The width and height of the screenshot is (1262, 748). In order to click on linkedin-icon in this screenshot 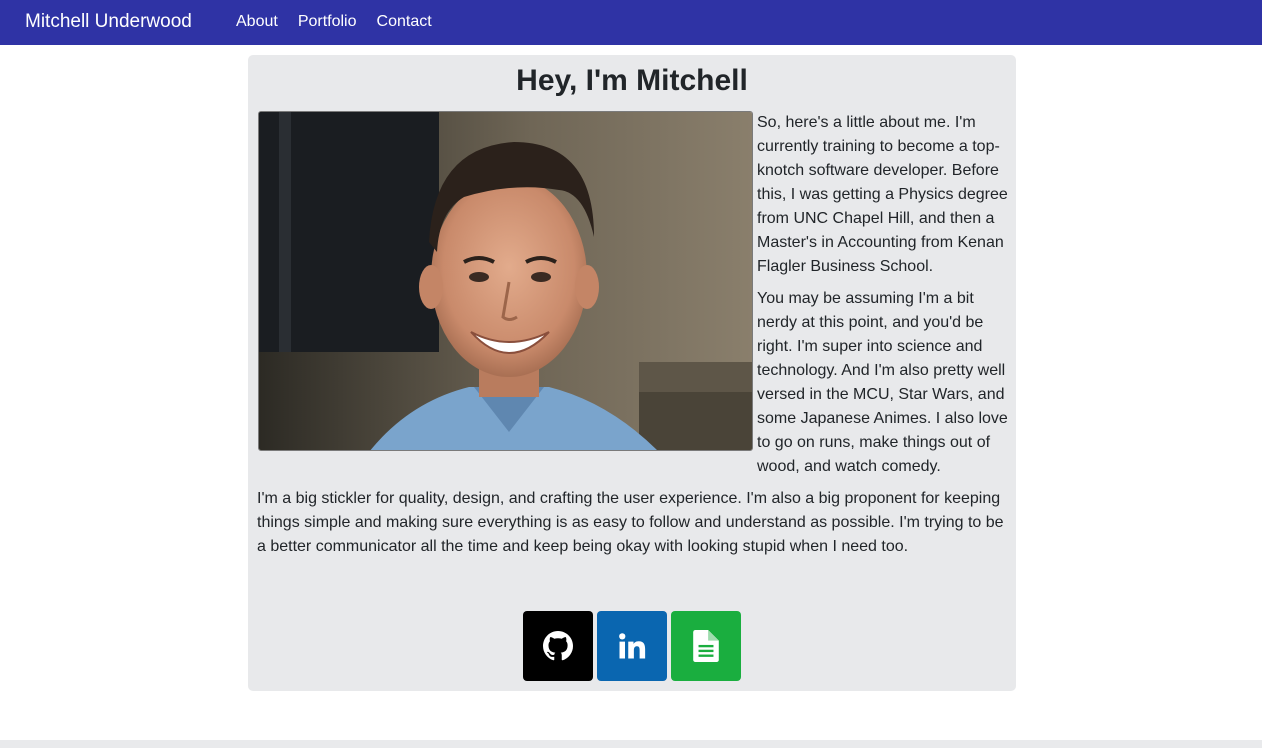, I will do `click(632, 646)`.